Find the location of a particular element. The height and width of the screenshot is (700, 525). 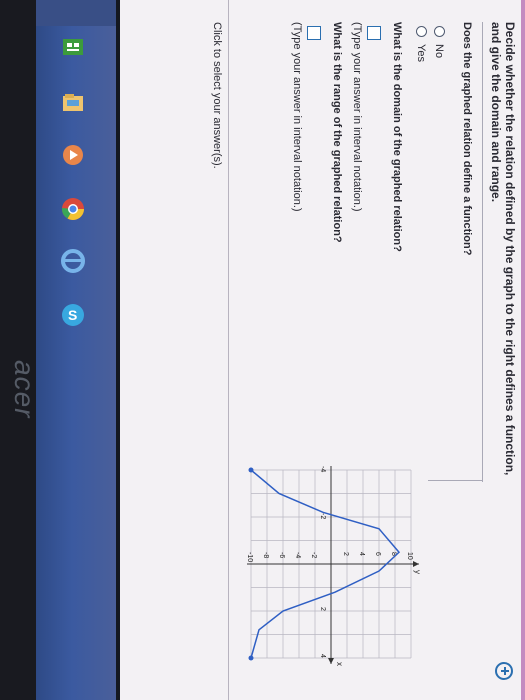

chrome-icon is located at coordinates (73, 209).